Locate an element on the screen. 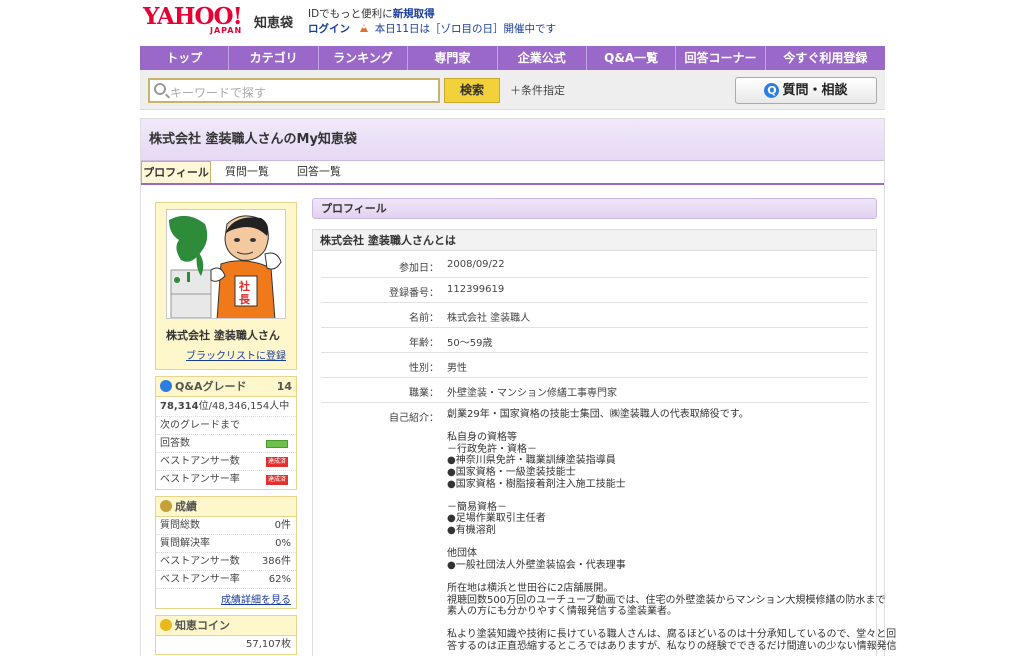 This screenshot has height=656, width=1024. coin-value: 57,107枚 is located at coordinates (268, 644).